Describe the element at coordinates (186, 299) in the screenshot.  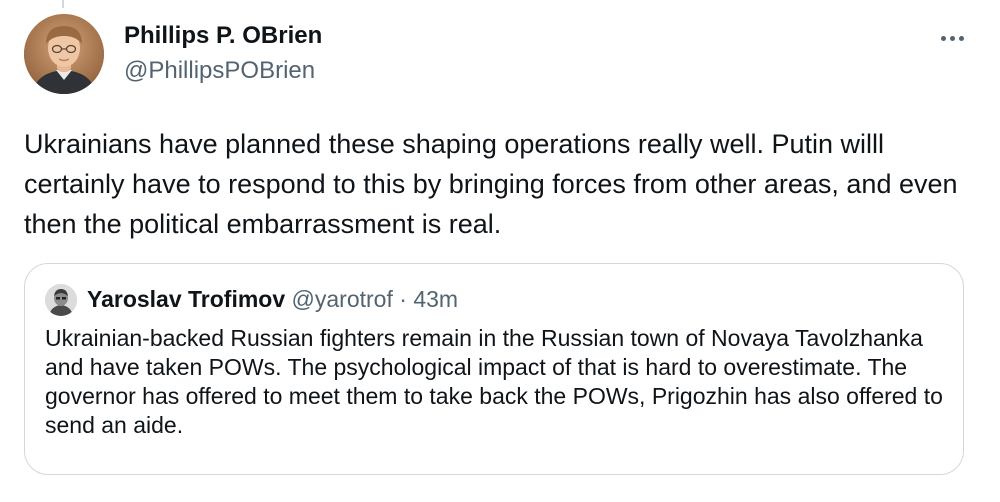
I see `quoted-author-name: Yaroslav Trofimov` at that location.